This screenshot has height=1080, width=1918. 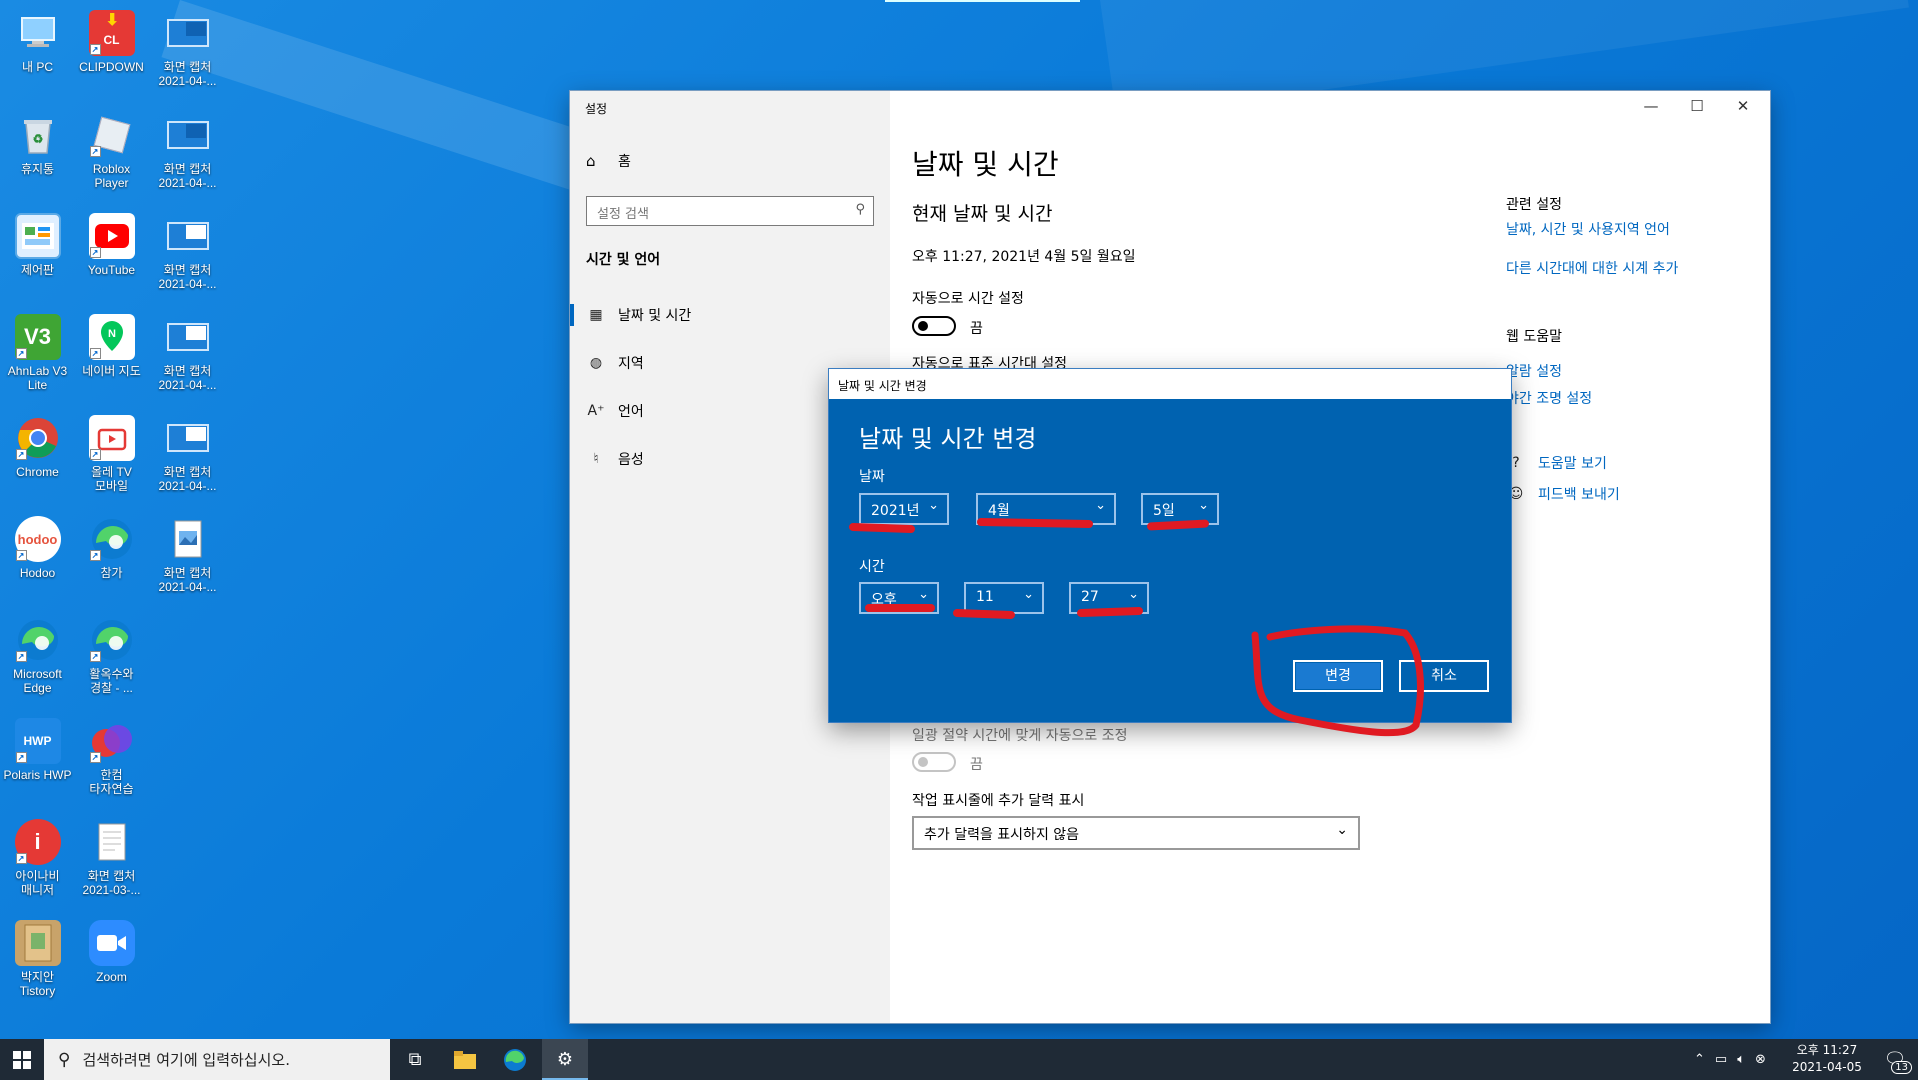 I want to click on notification-count: 13, so click(x=1901, y=1067).